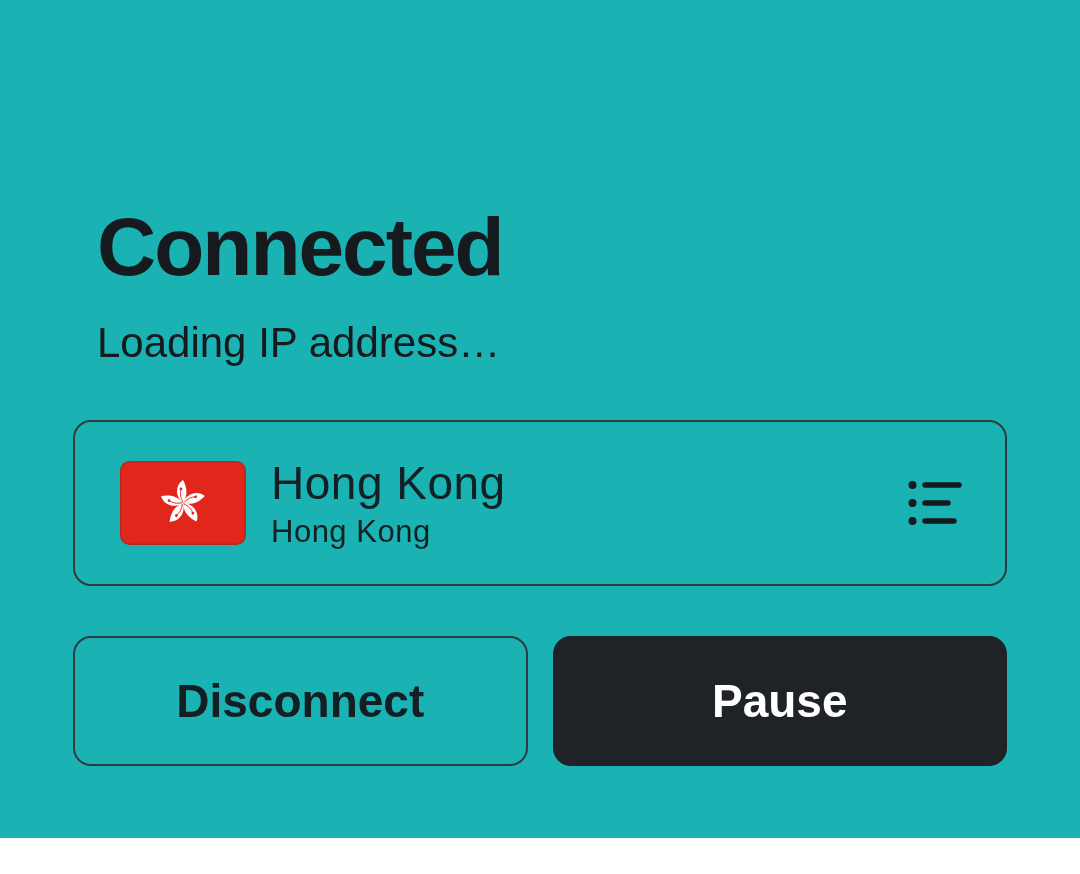 This screenshot has width=1080, height=874. What do you see at coordinates (183, 503) in the screenshot?
I see `flag-icon` at bounding box center [183, 503].